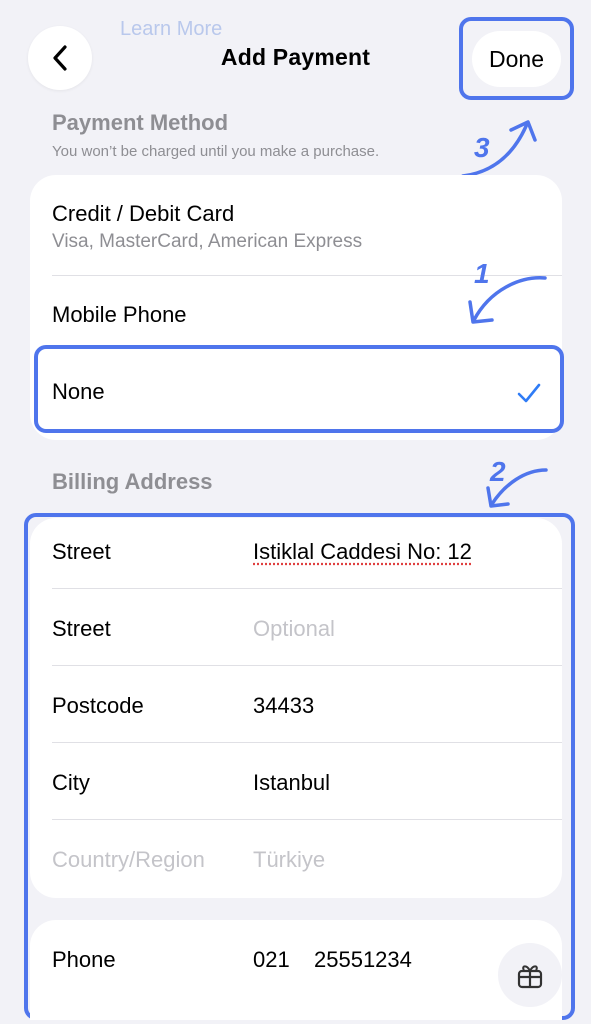 This screenshot has width=591, height=1024. Describe the element at coordinates (119, 314) in the screenshot. I see `option-label: Mobile Phone` at that location.